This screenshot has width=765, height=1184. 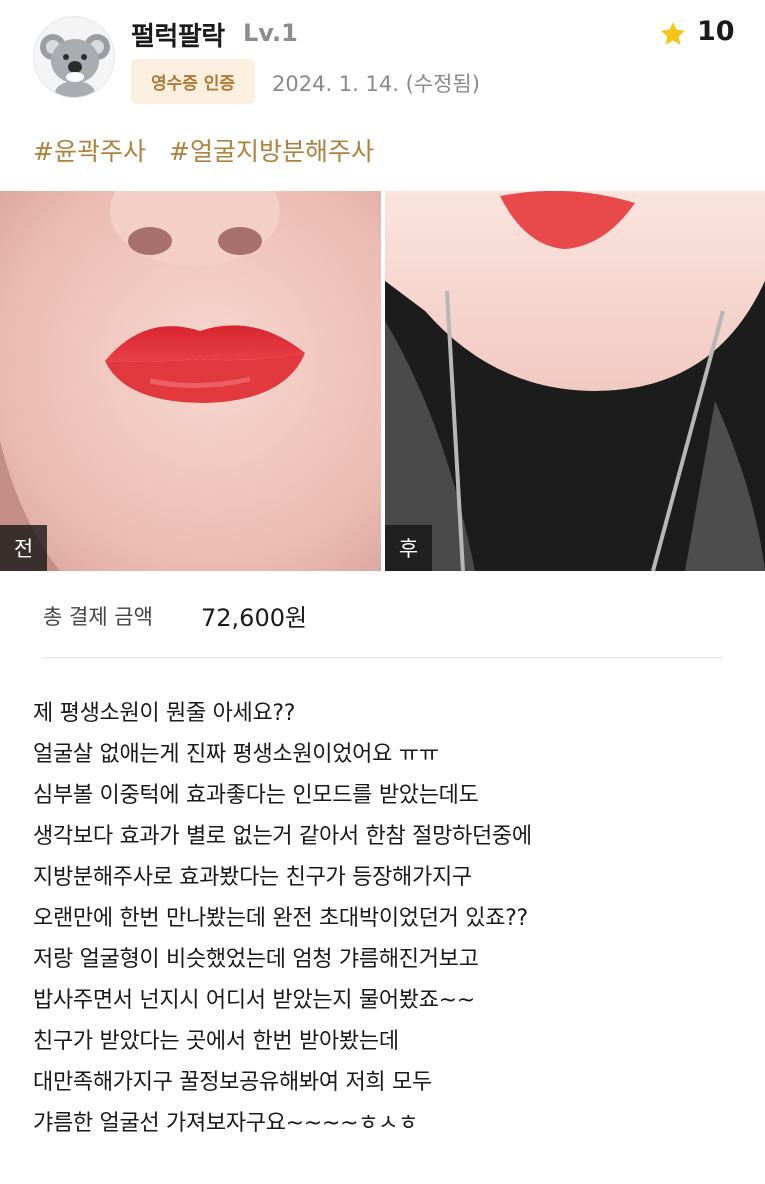 What do you see at coordinates (256, 795) in the screenshot?
I see `review-line: 심부볼 이중턱에 효과좋다는 인모드를 받았는데도` at bounding box center [256, 795].